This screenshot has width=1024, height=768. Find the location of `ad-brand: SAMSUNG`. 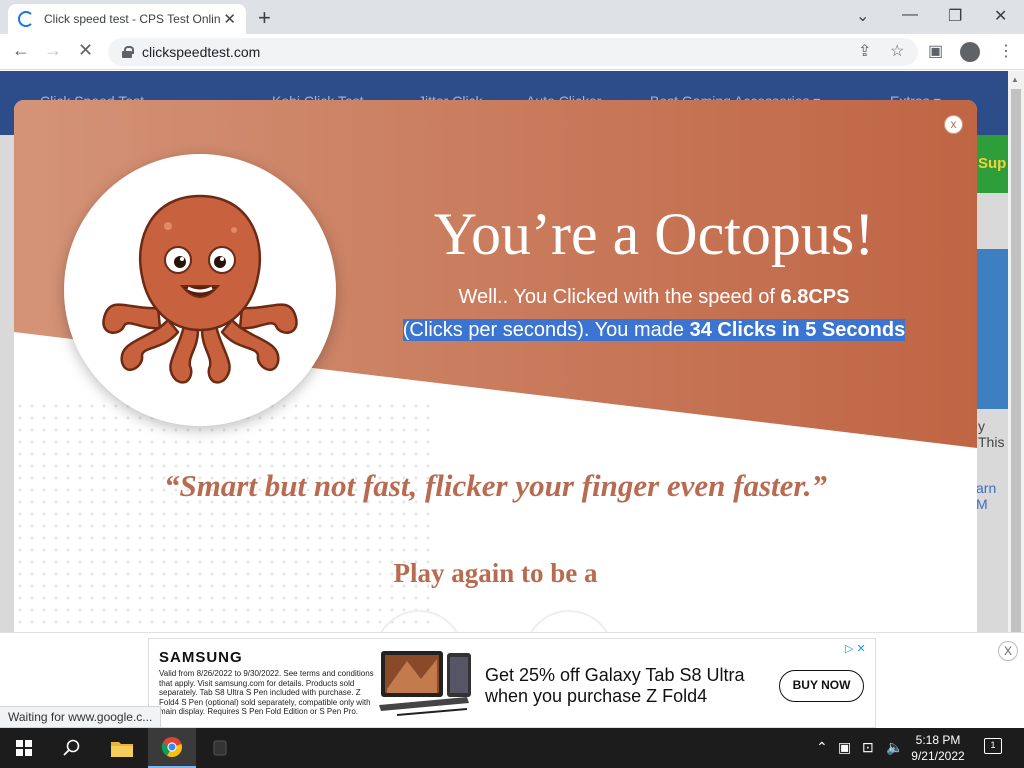

ad-brand: SAMSUNG is located at coordinates (201, 657).